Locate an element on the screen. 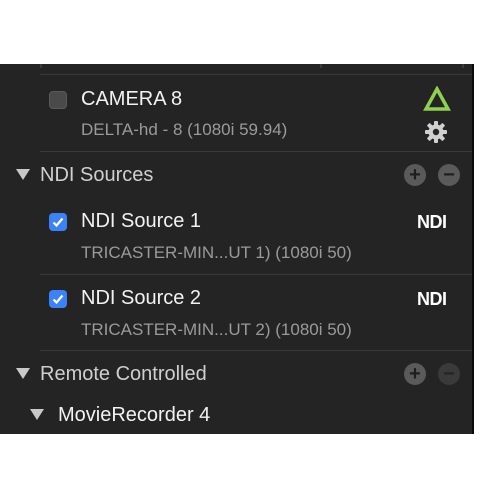  camera-8-checkbox is located at coordinates (58, 100).